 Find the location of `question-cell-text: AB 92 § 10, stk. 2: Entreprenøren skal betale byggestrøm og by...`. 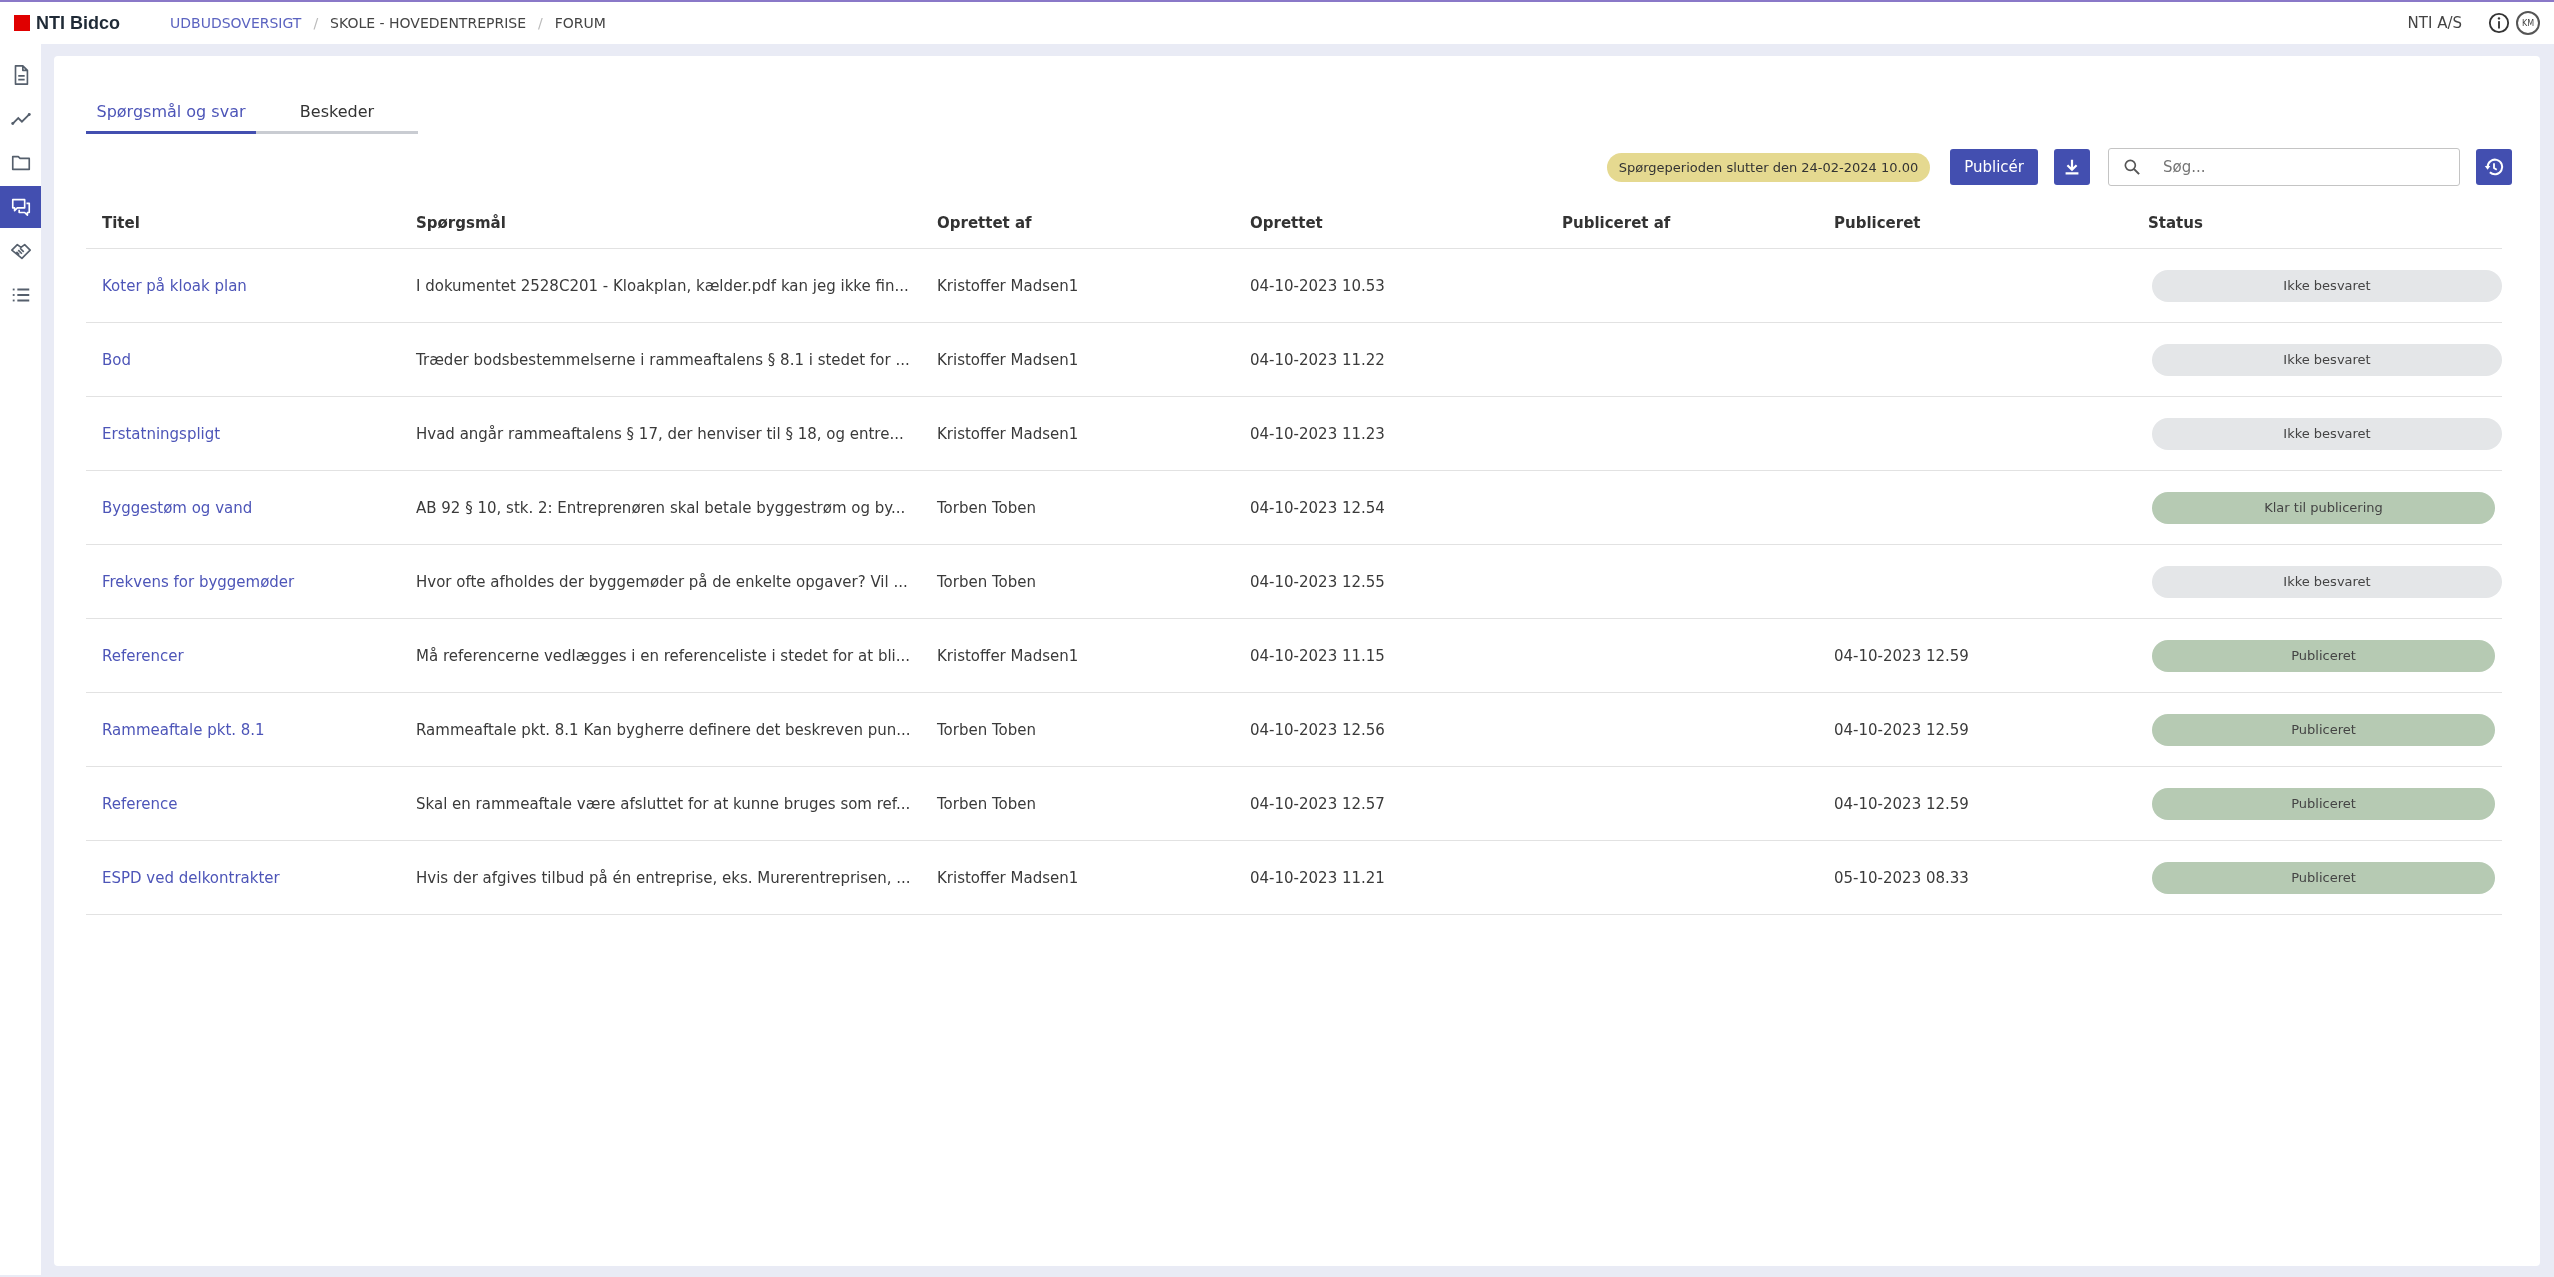

question-cell-text: AB 92 § 10, stk. 2: Entreprenøren skal betale byggestrøm og by... is located at coordinates (661, 507).